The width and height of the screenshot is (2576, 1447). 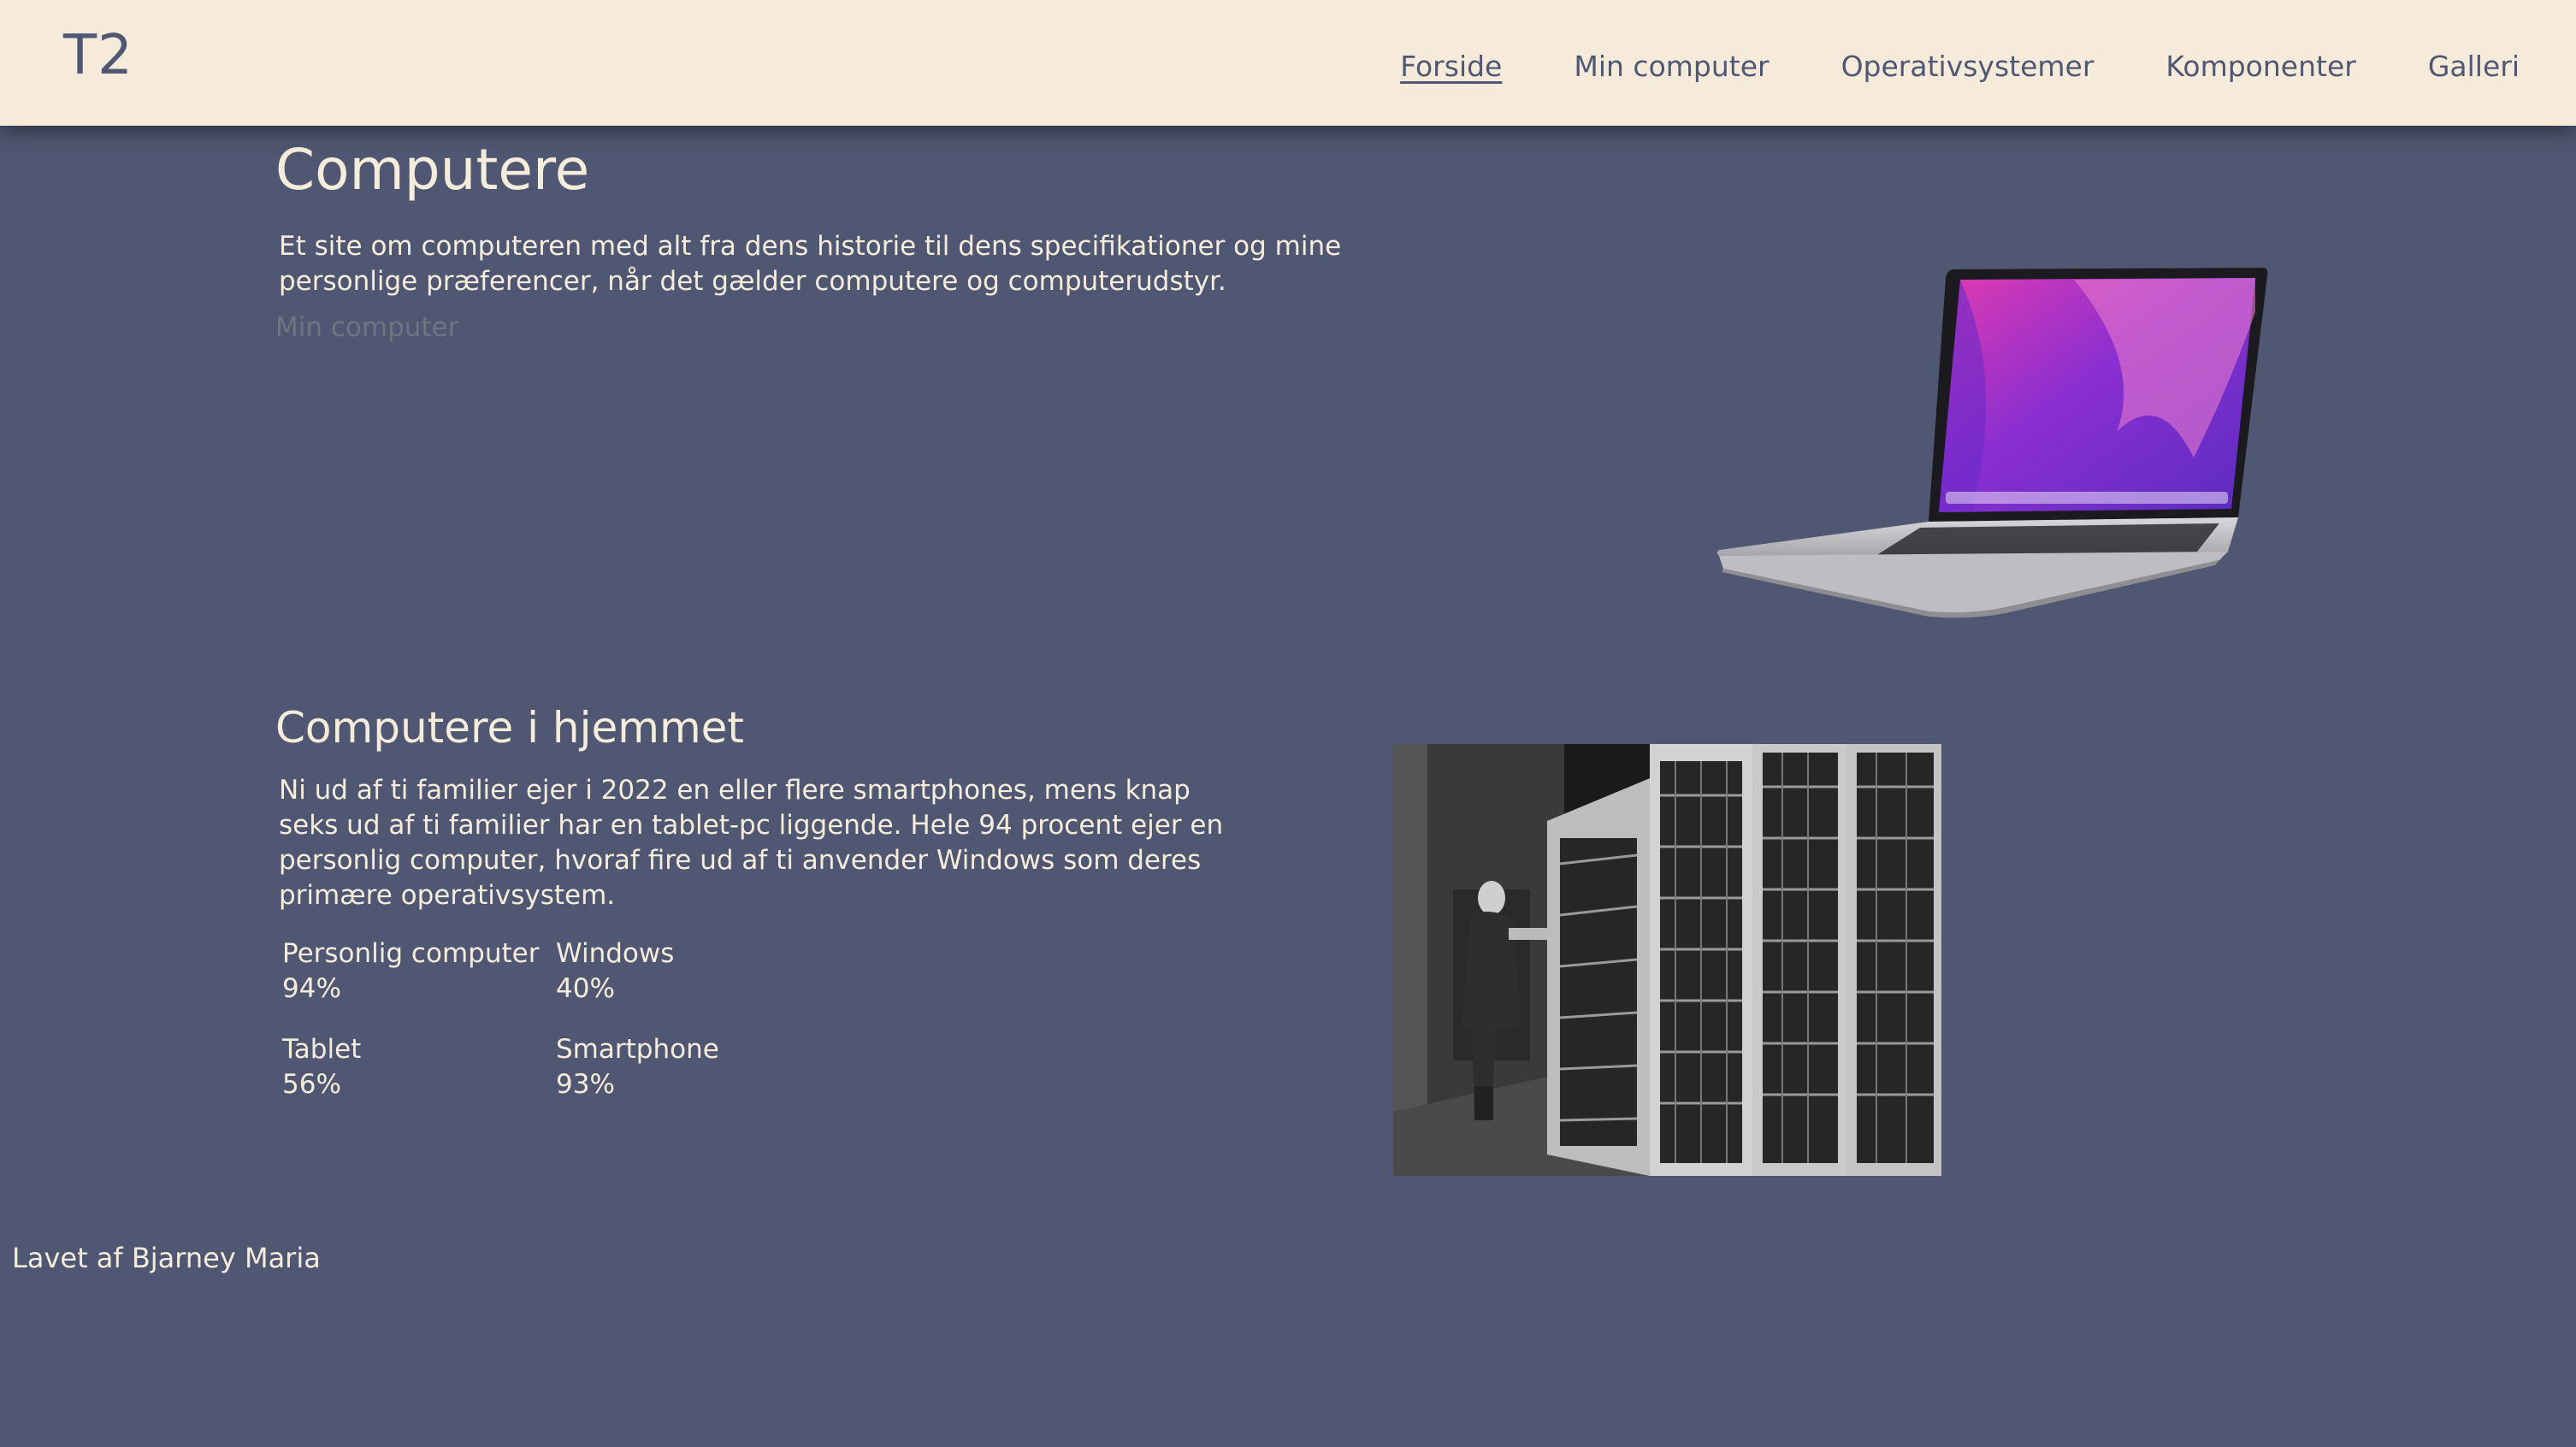 What do you see at coordinates (2260, 67) in the screenshot?
I see `nav-link-komponenter: Komponenter` at bounding box center [2260, 67].